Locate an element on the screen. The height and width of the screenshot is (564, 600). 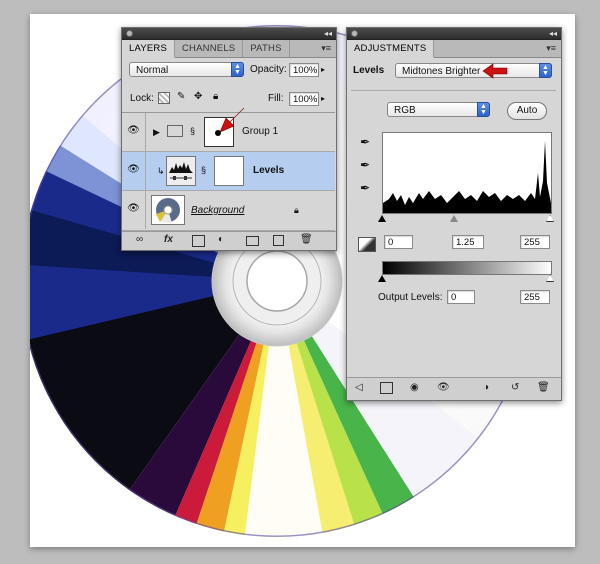
fill-arrow-icon: ▸ is located at coordinates (323, 99).